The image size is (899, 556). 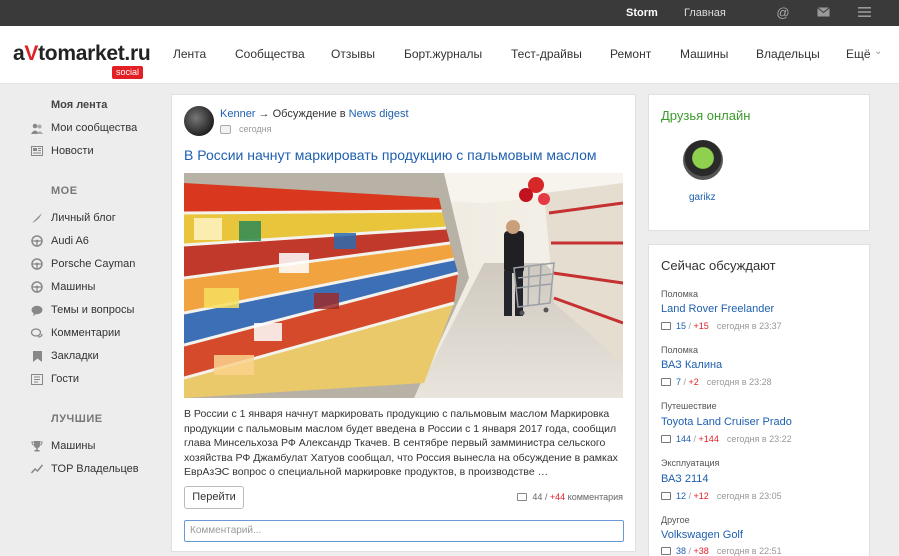 What do you see at coordinates (702, 535) in the screenshot?
I see `discuss-topic-link: Volkswagen Golf` at bounding box center [702, 535].